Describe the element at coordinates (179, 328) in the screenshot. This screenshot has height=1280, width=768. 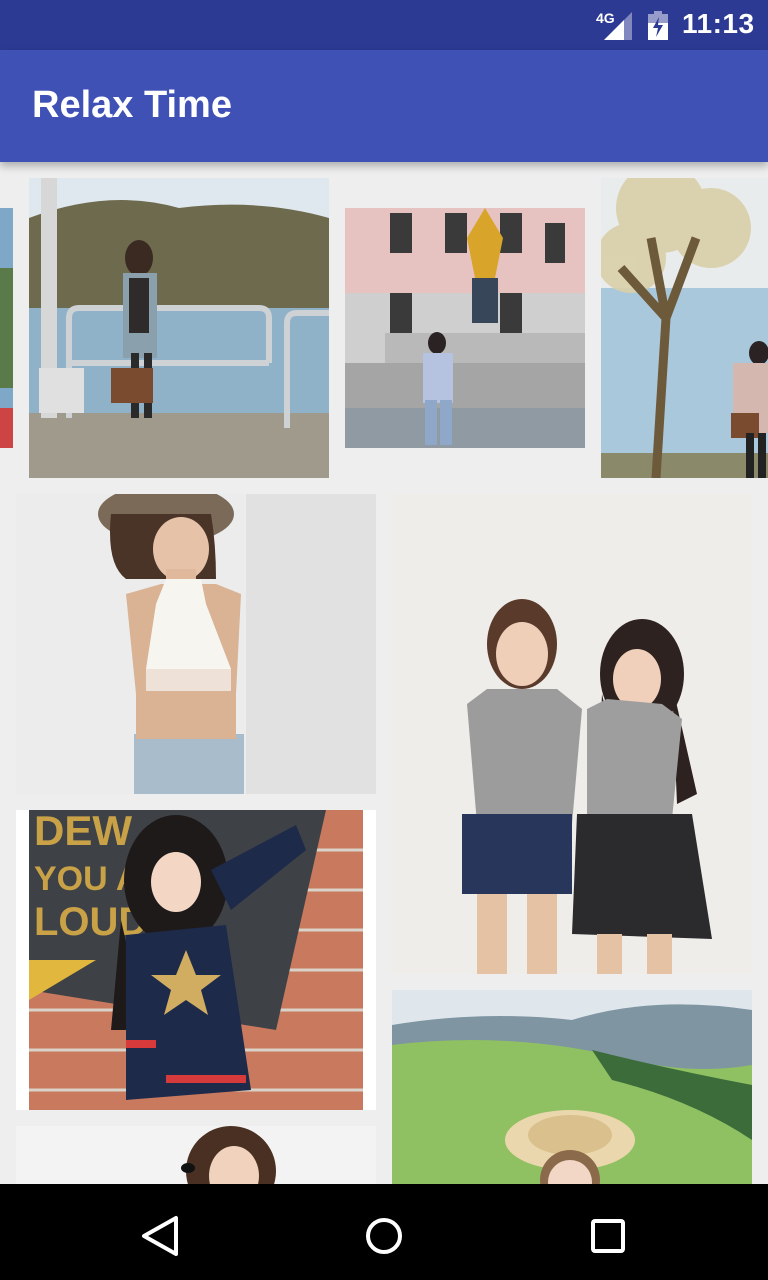
I see `photo-pier` at that location.